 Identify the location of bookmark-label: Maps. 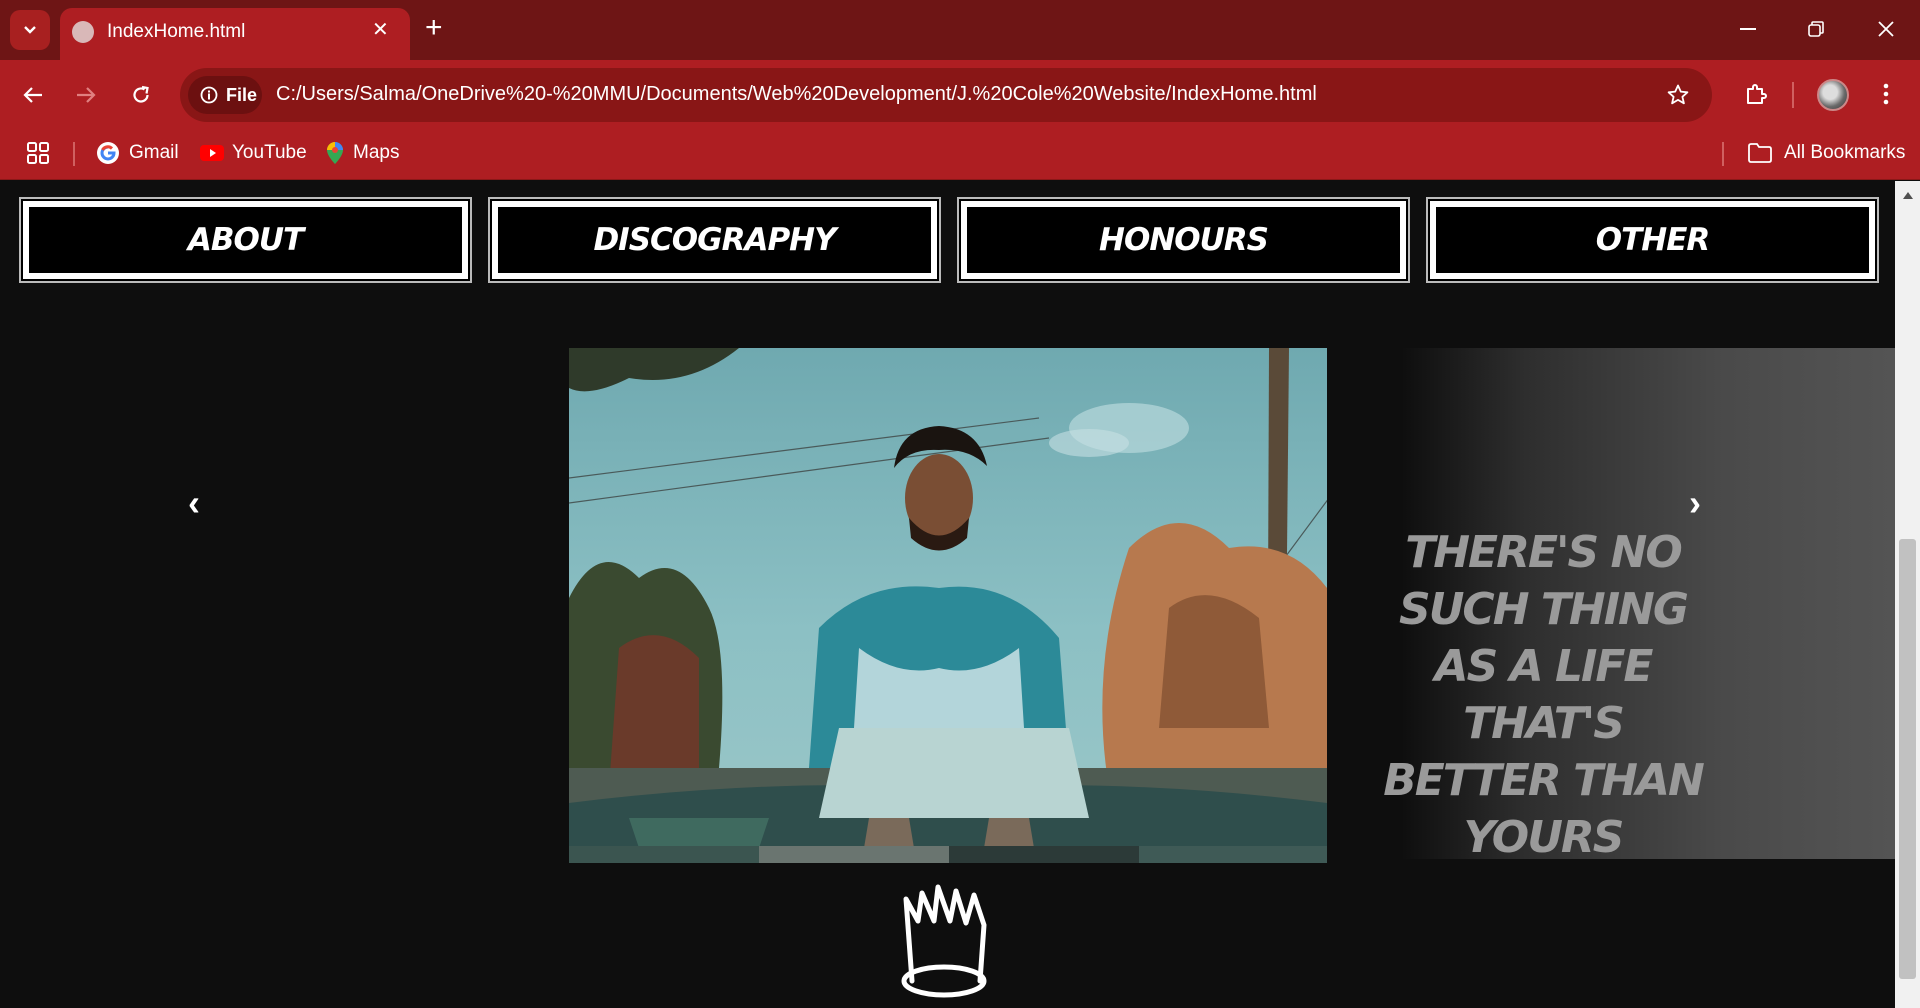
(376, 152).